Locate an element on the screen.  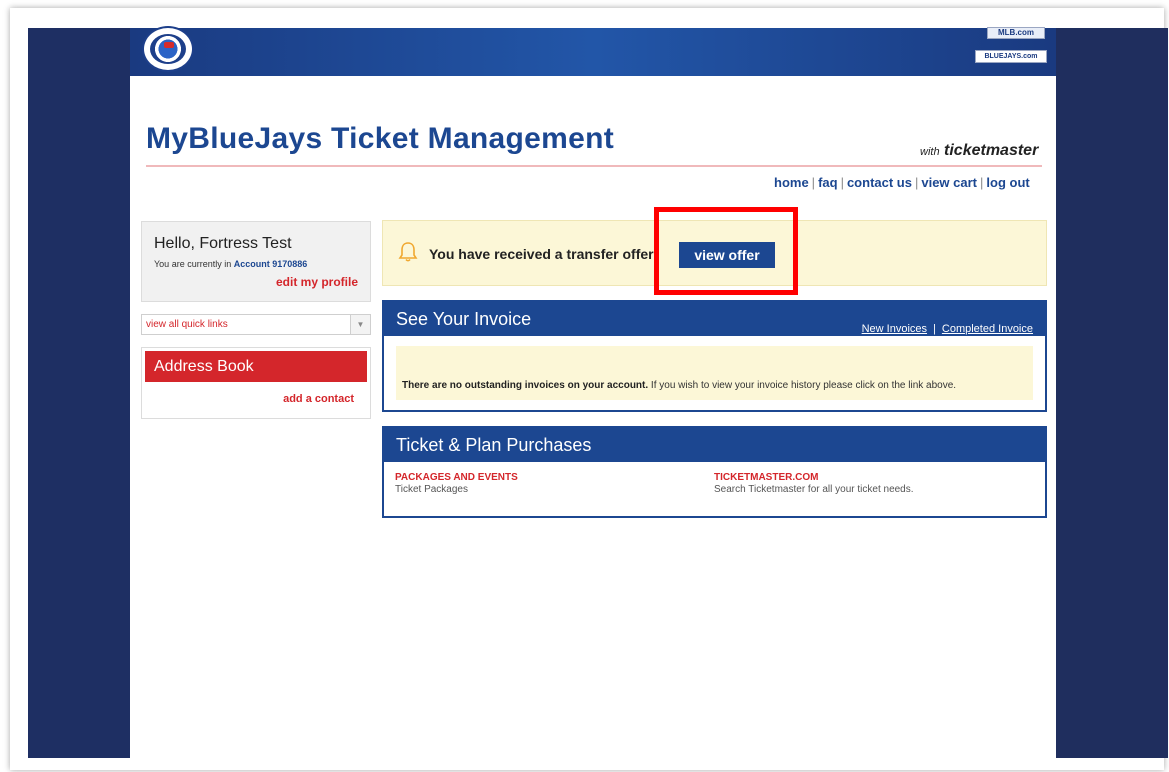
packages-column: PACKAGES AND EVENTS Ticket Packages is located at coordinates (456, 483).